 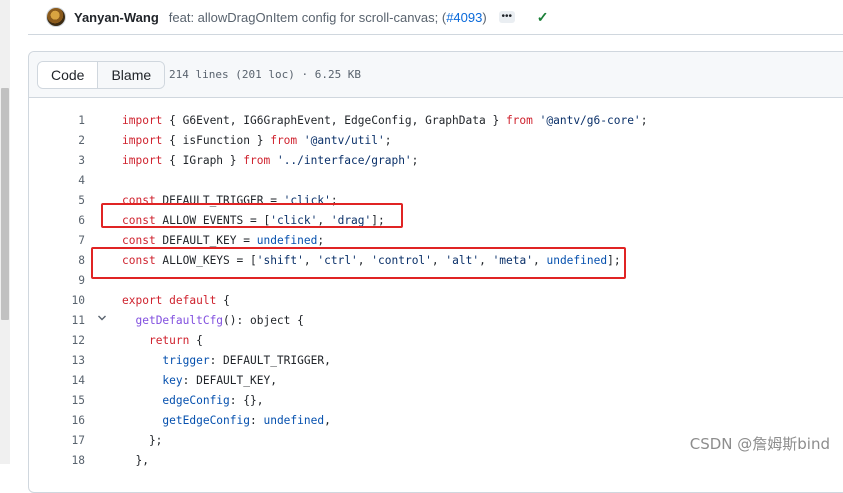 What do you see at coordinates (484, 17) in the screenshot?
I see `commit-message-close: )` at bounding box center [484, 17].